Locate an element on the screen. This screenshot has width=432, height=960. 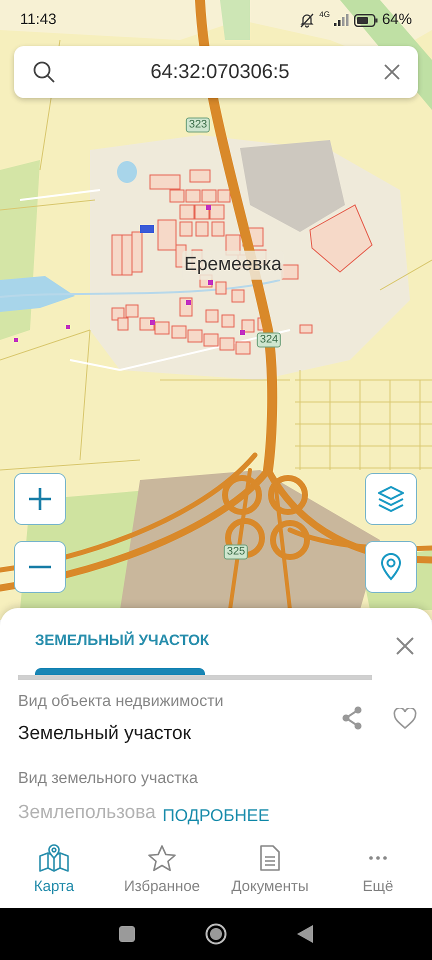
nav-tab: Ещё is located at coordinates (378, 873).